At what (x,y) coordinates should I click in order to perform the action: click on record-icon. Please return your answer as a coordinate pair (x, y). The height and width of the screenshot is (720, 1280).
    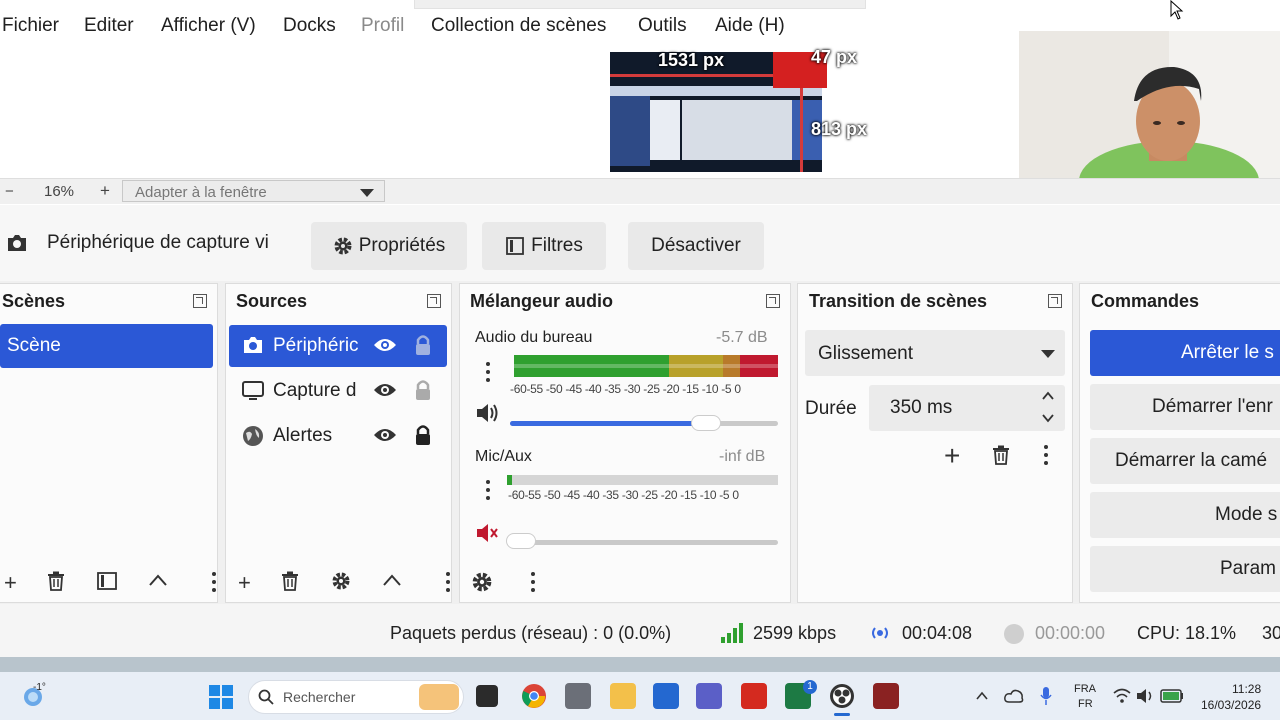
    Looking at the image, I should click on (1014, 634).